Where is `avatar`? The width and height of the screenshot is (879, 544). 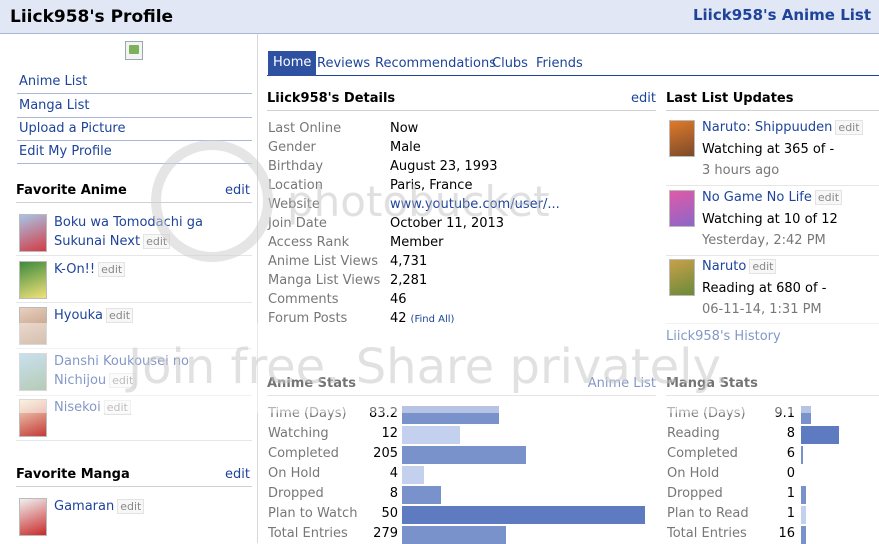 avatar is located at coordinates (134, 50).